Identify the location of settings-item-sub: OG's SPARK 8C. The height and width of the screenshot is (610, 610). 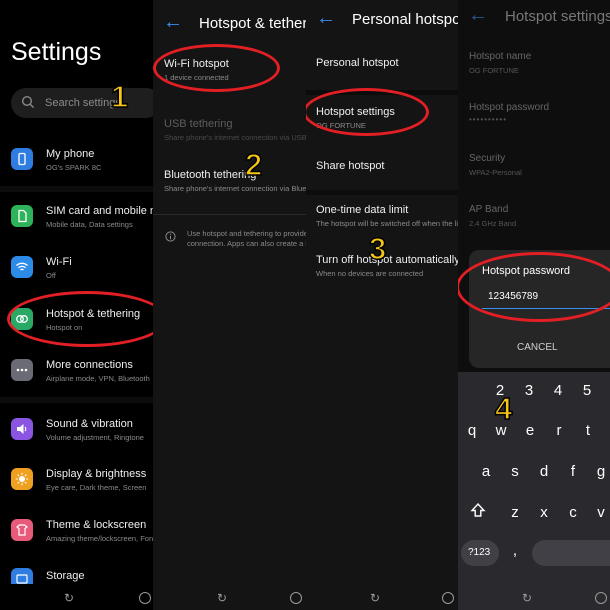
(74, 167).